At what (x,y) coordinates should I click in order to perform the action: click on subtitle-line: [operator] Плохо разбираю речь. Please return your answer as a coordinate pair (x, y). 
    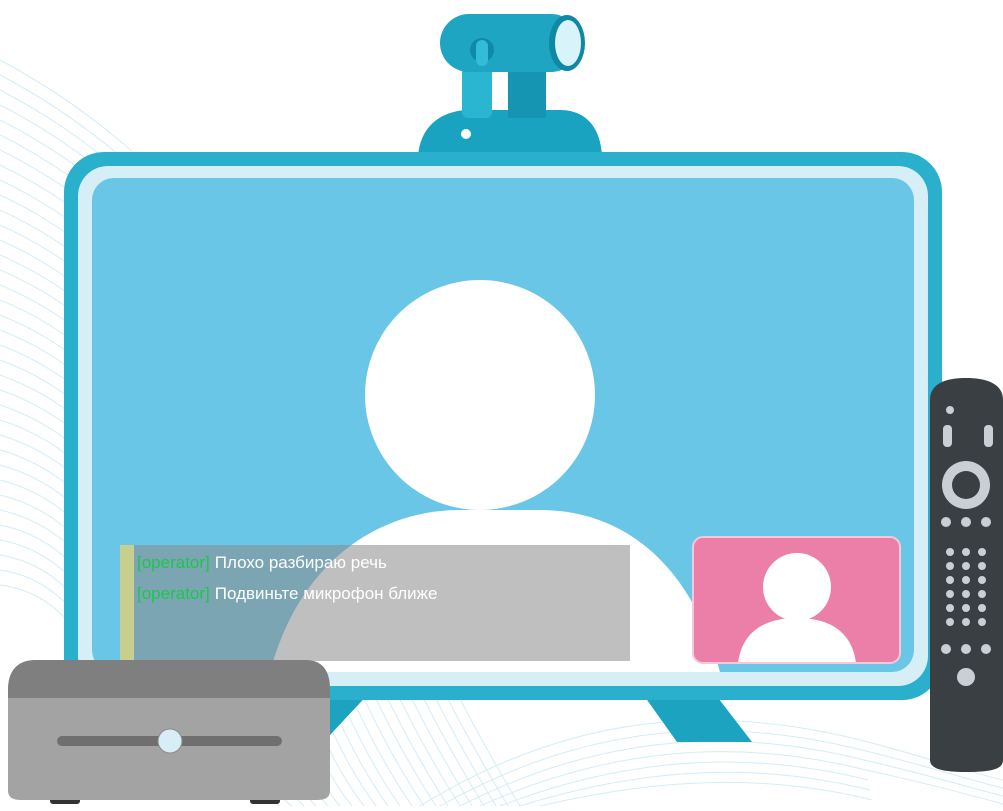
    Looking at the image, I should click on (262, 563).